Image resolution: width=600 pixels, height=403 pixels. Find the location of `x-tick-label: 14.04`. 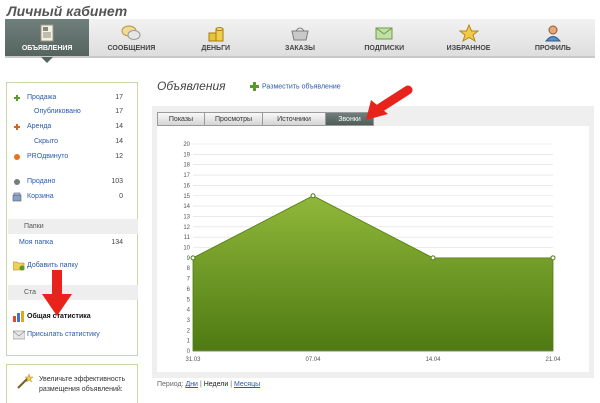

x-tick-label: 14.04 is located at coordinates (433, 360).